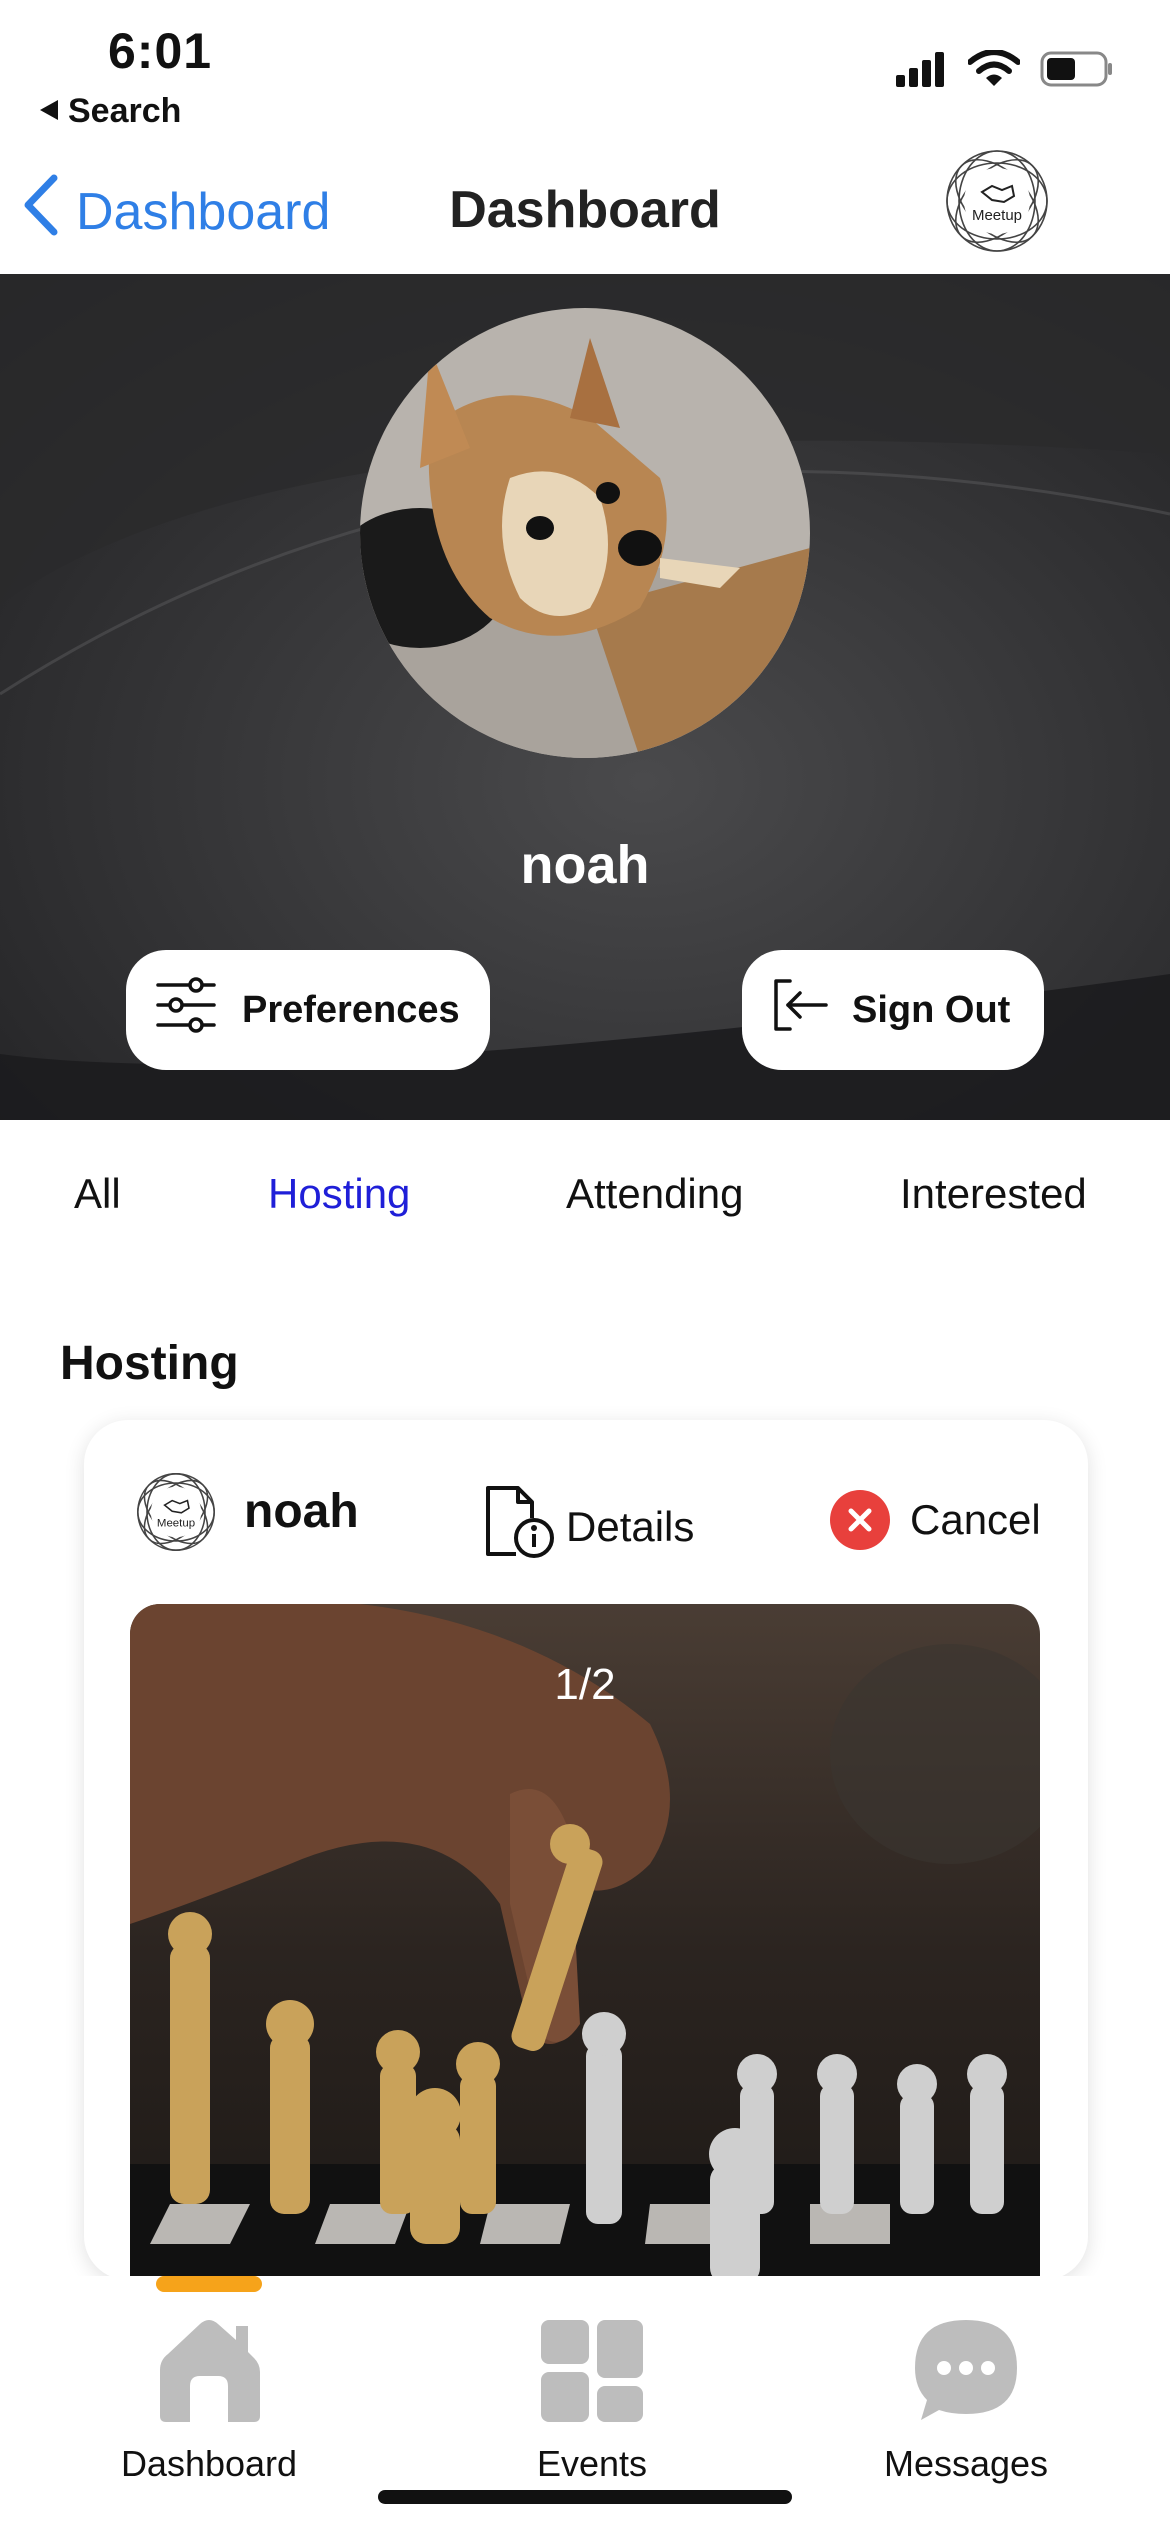 The height and width of the screenshot is (2532, 1170). I want to click on details-label: Details, so click(630, 1526).